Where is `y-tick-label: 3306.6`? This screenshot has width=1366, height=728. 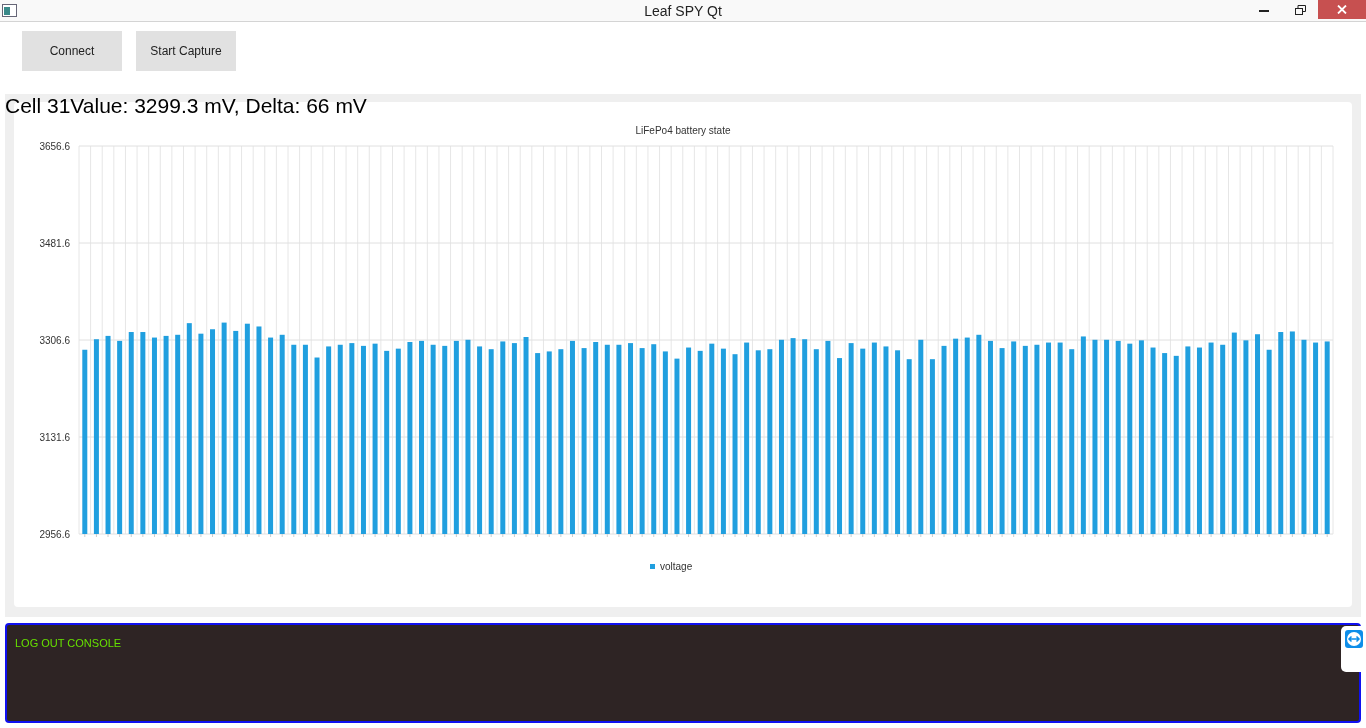 y-tick-label: 3306.6 is located at coordinates (54, 340).